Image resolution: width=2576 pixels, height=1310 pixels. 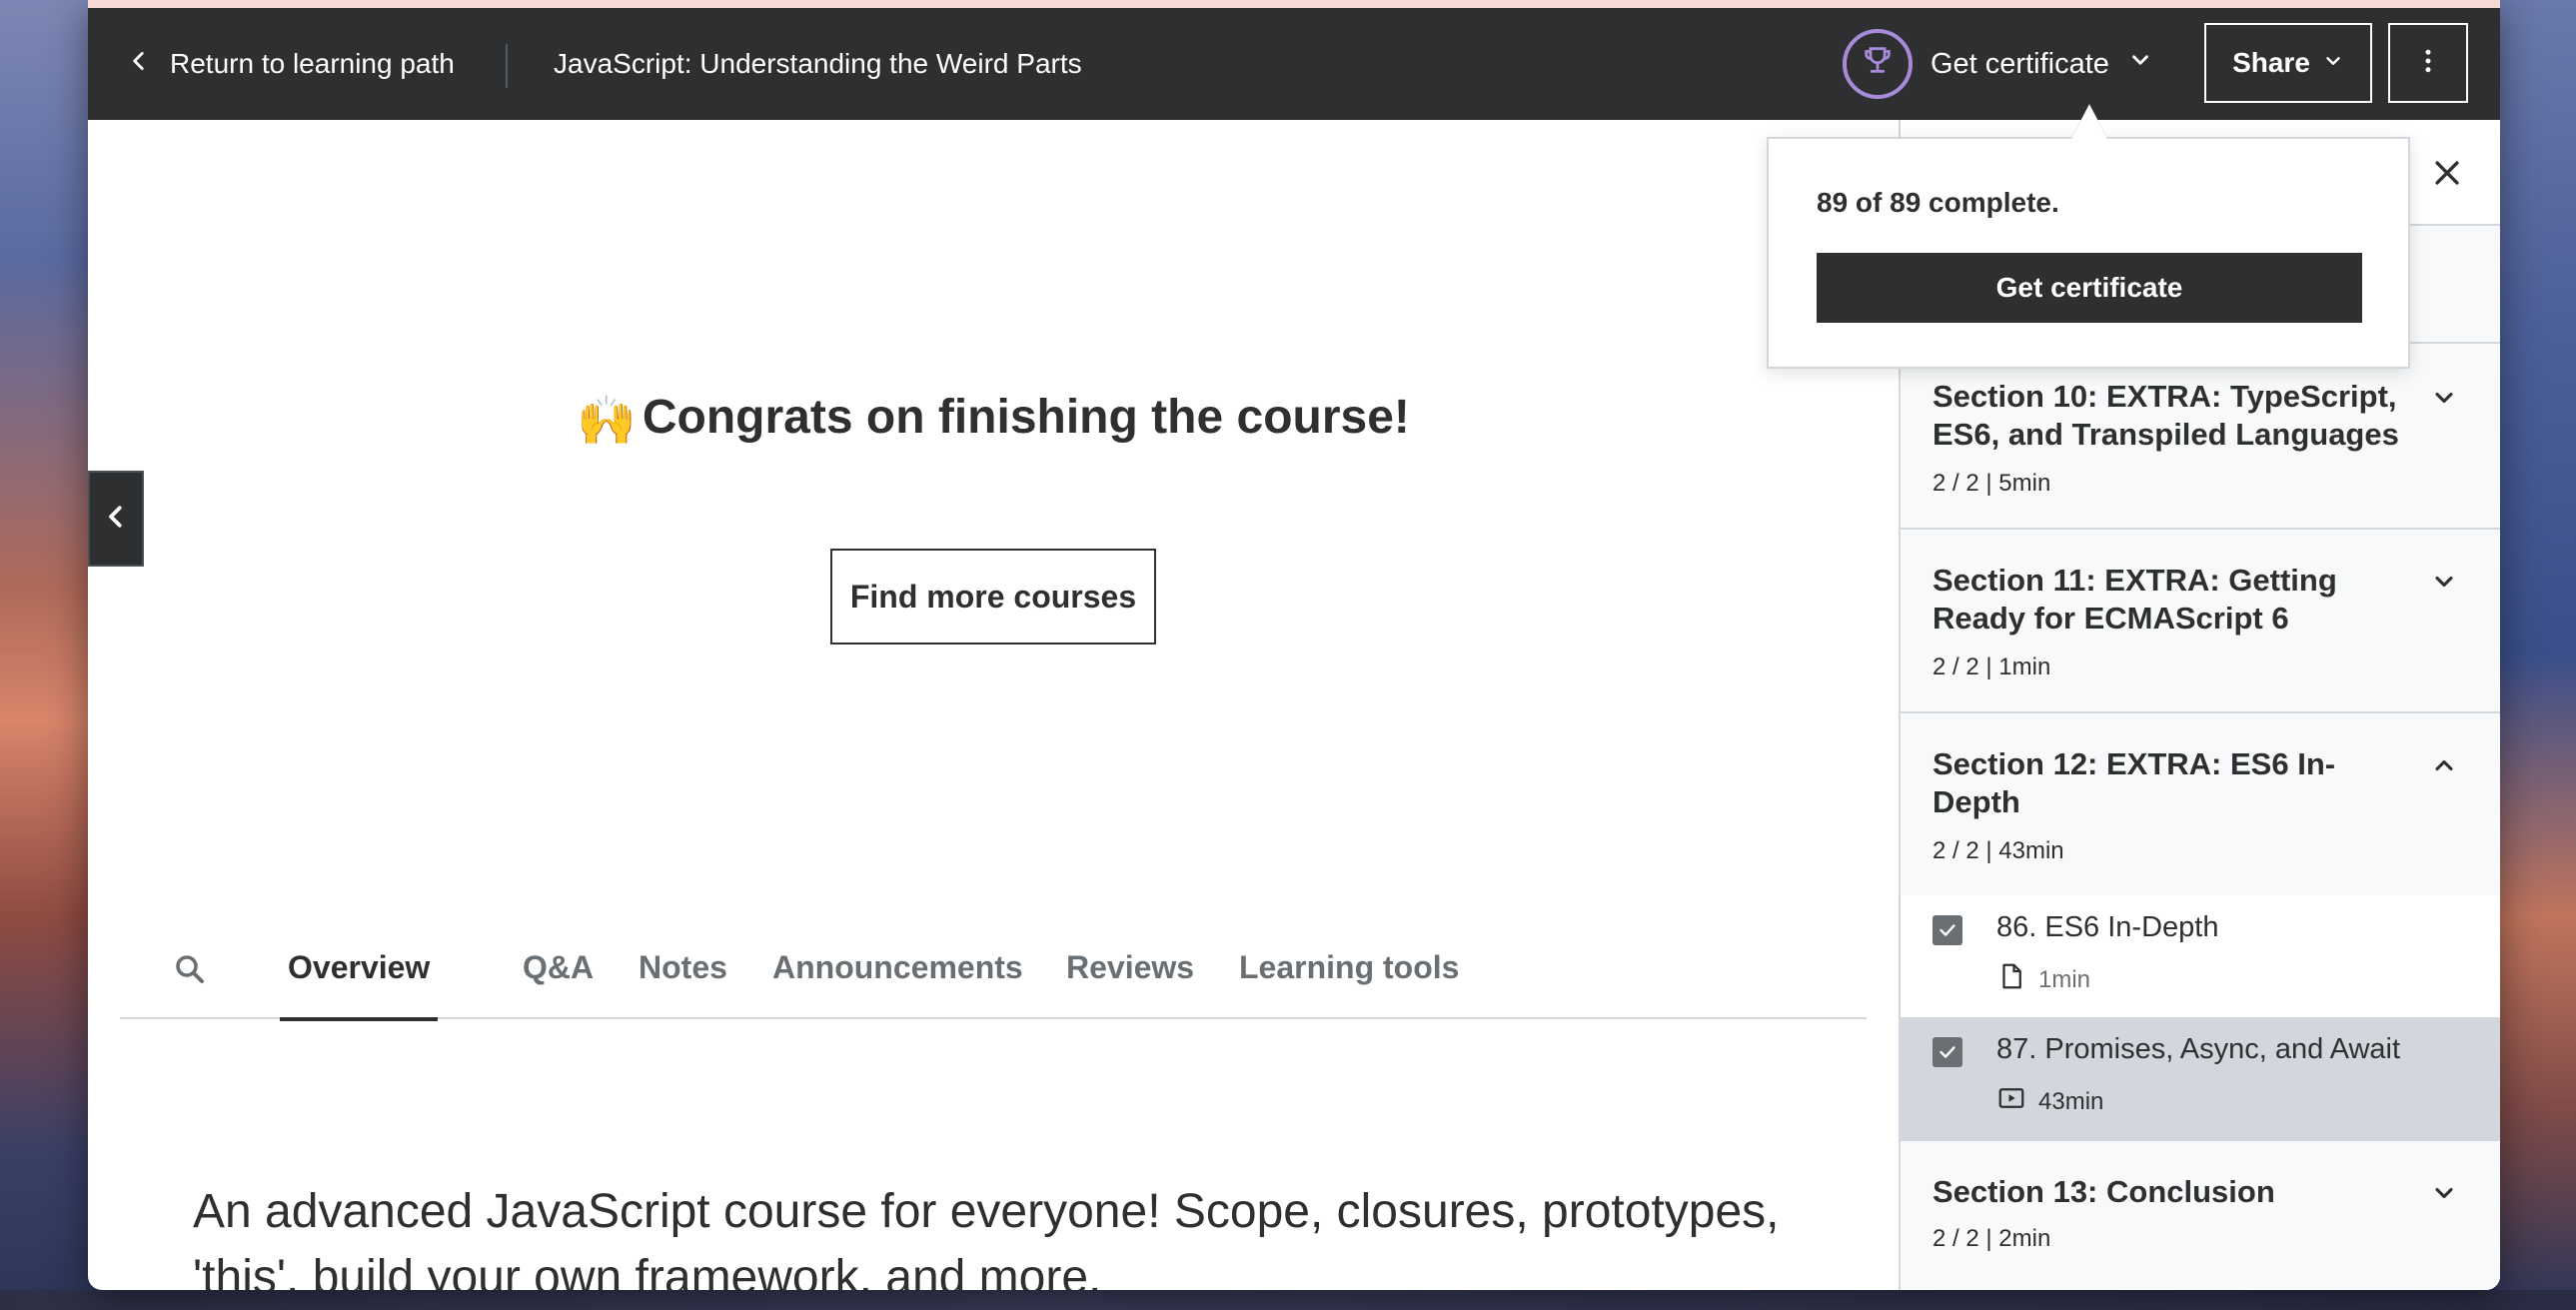 I want to click on return-to-learning-path-link: Return to learning path, so click(x=290, y=64).